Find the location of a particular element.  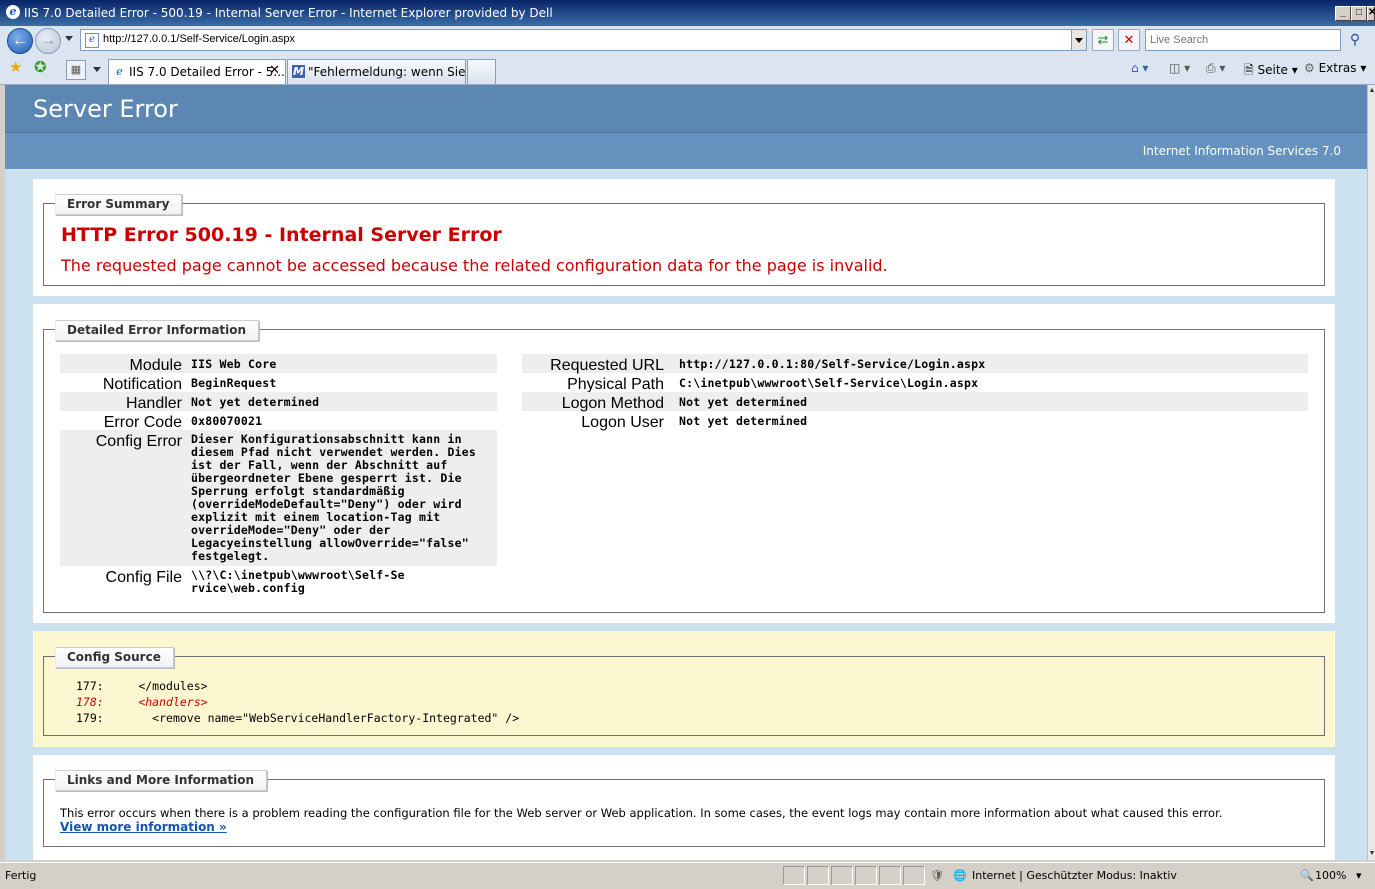

code-line: 177: </modules> is located at coordinates (142, 686).